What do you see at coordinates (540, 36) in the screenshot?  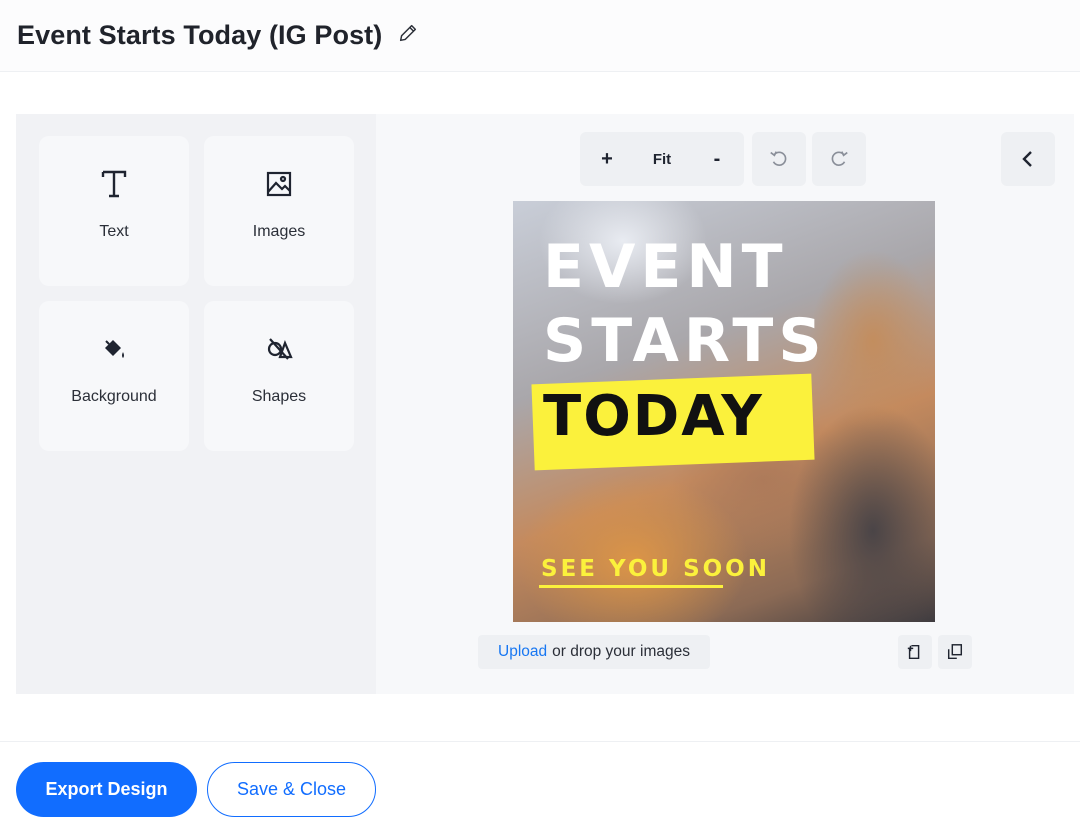 I see `header: Event Starts Today (IG Post)` at bounding box center [540, 36].